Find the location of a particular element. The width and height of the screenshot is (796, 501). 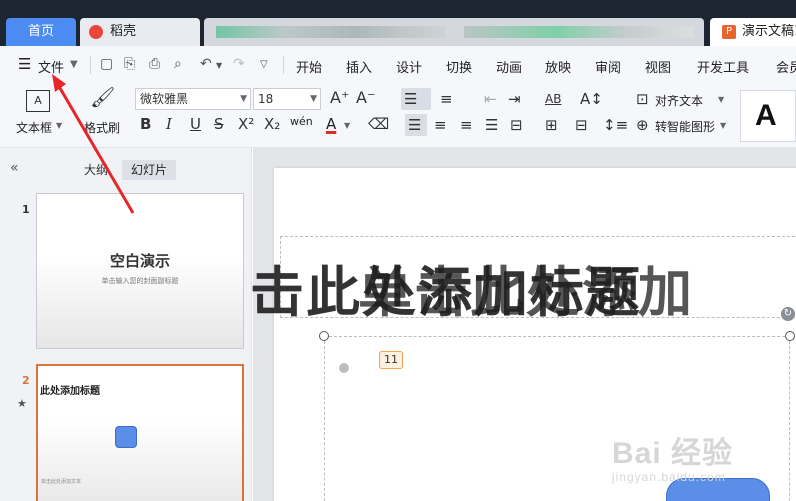

font-family-value: 微软雅黑 is located at coordinates (164, 99).